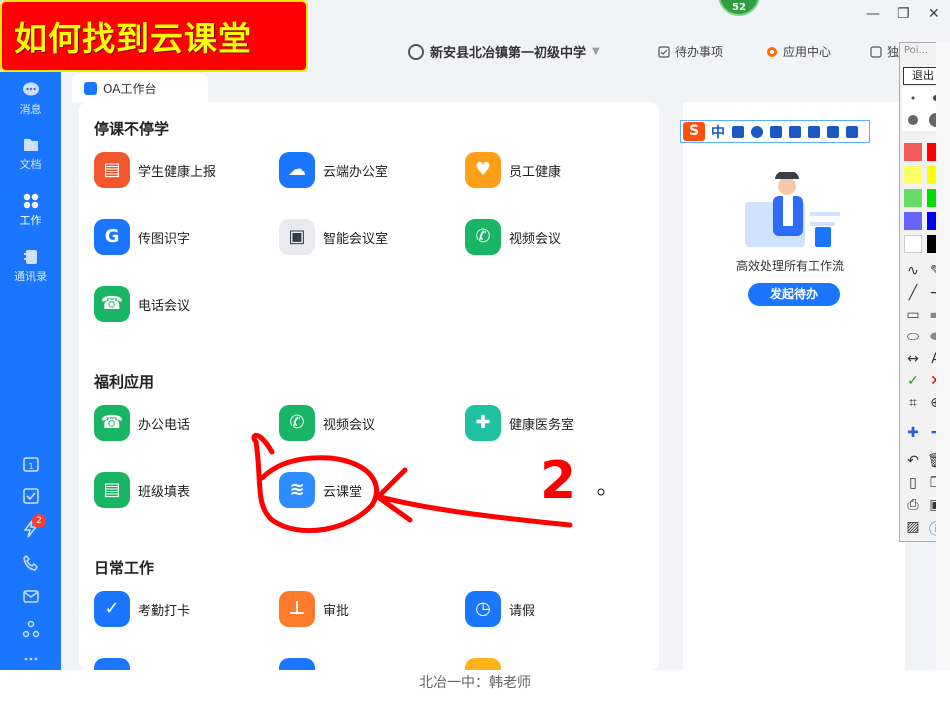 Image resolution: width=950 pixels, height=713 pixels. I want to click on microphone-icon, so click(776, 131).